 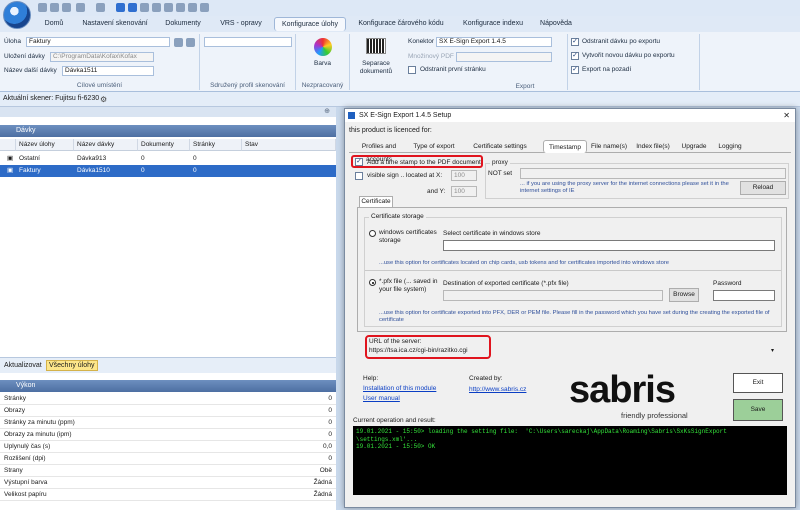 I want to click on ulozeni-field: C:\ProgramData\Kofax\Kofax, so click(x=102, y=57).